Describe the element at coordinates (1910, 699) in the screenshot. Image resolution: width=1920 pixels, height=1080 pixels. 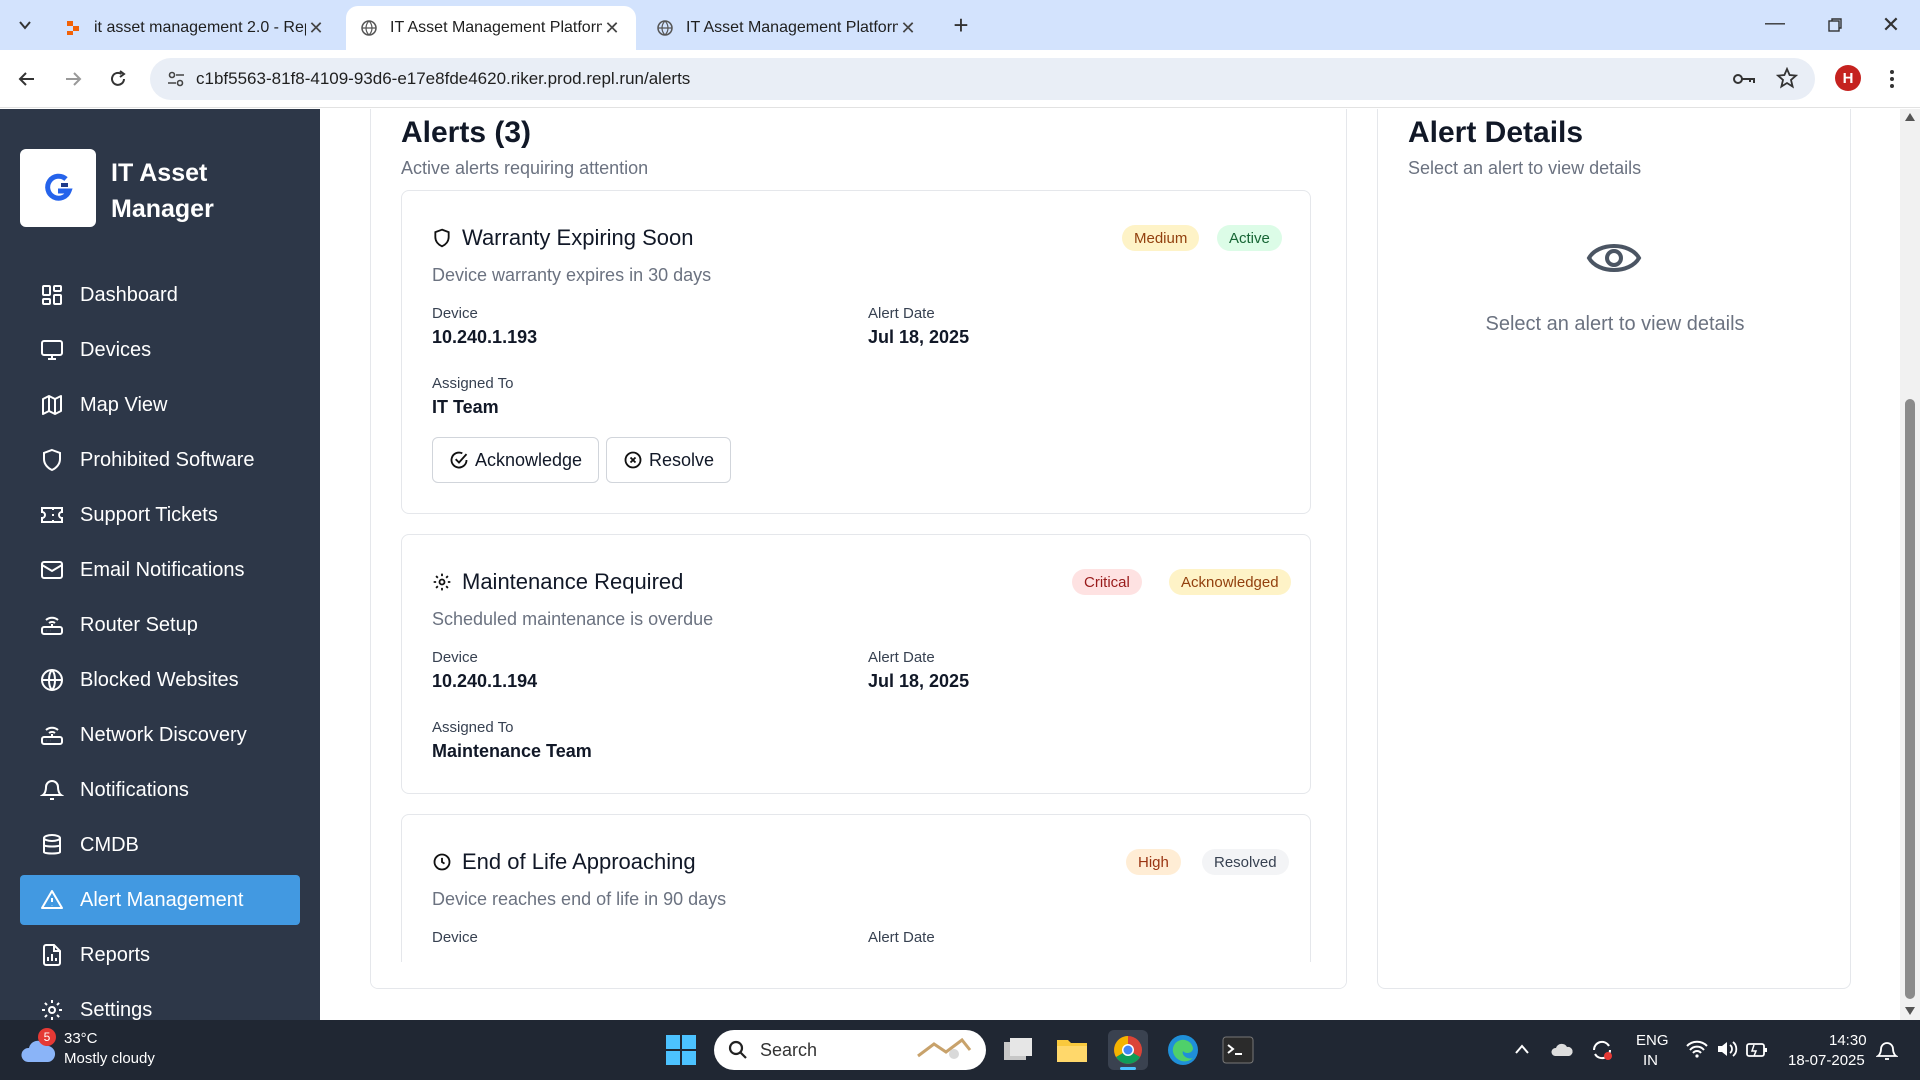
I see `scrollbar-thumb` at that location.